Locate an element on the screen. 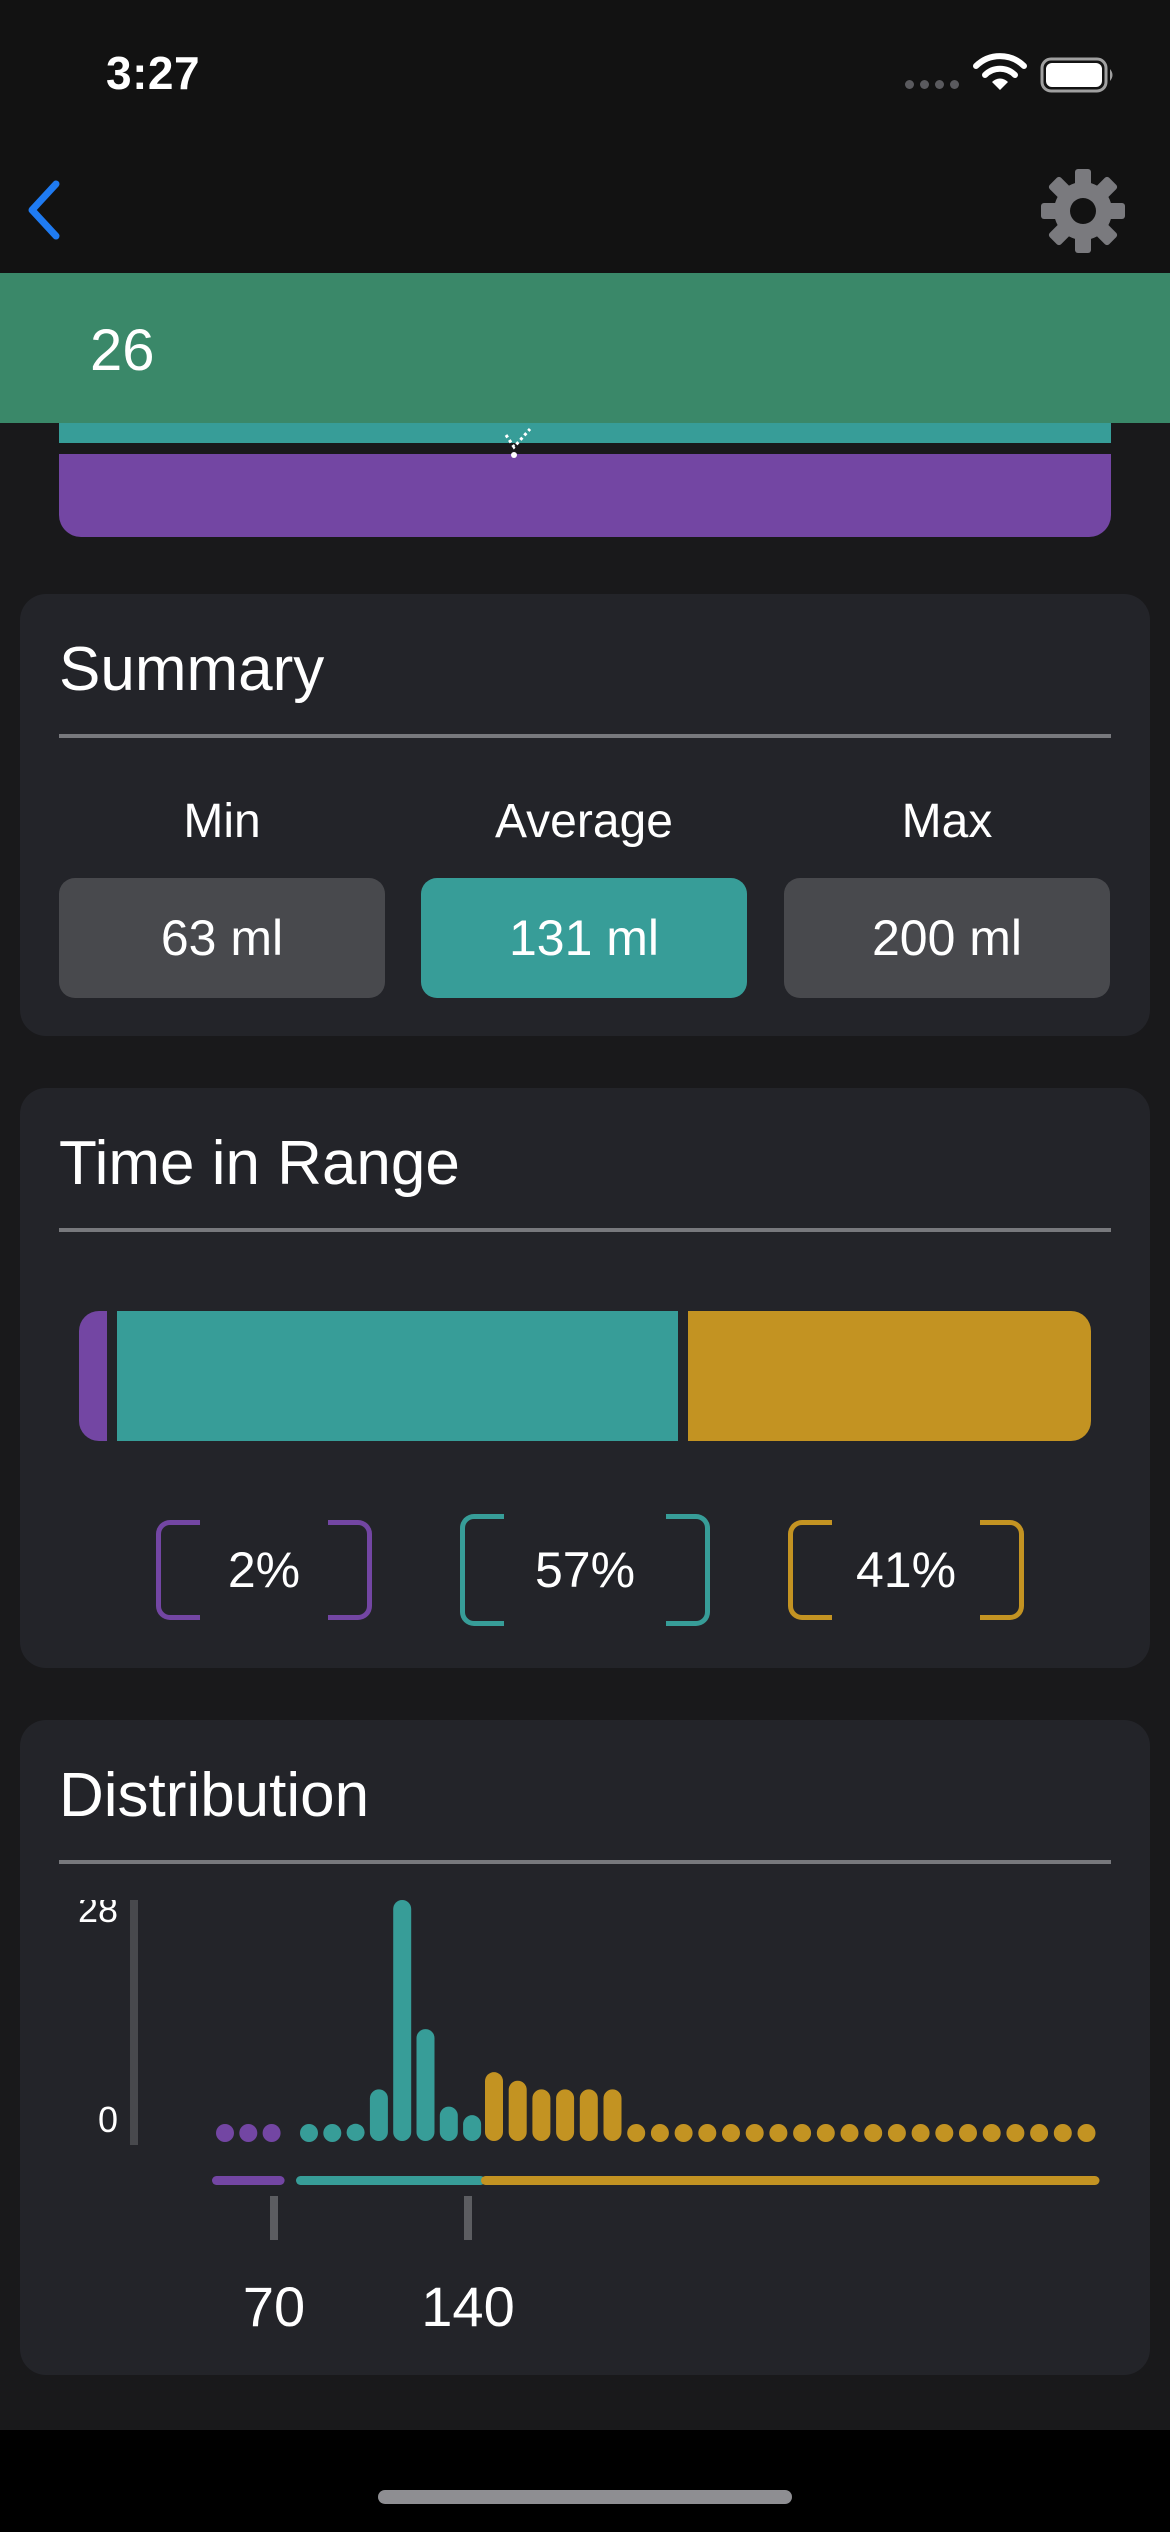 Image resolution: width=1170 pixels, height=2532 pixels. low-percent-badge: 2% is located at coordinates (264, 1570).